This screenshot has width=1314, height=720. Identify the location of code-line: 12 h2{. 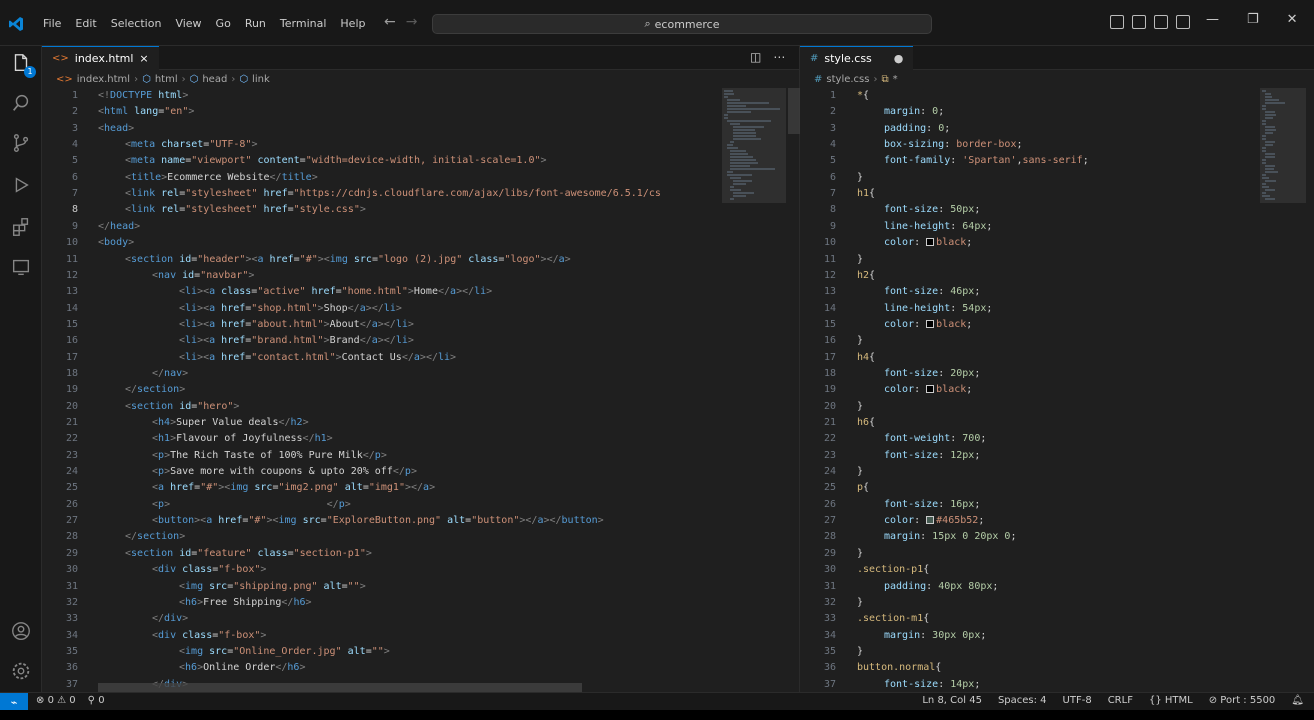
(1028, 276).